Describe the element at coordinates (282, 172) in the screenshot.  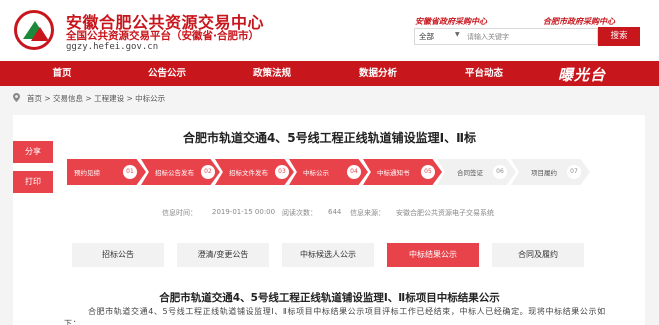
I see `step-number: 03` at that location.